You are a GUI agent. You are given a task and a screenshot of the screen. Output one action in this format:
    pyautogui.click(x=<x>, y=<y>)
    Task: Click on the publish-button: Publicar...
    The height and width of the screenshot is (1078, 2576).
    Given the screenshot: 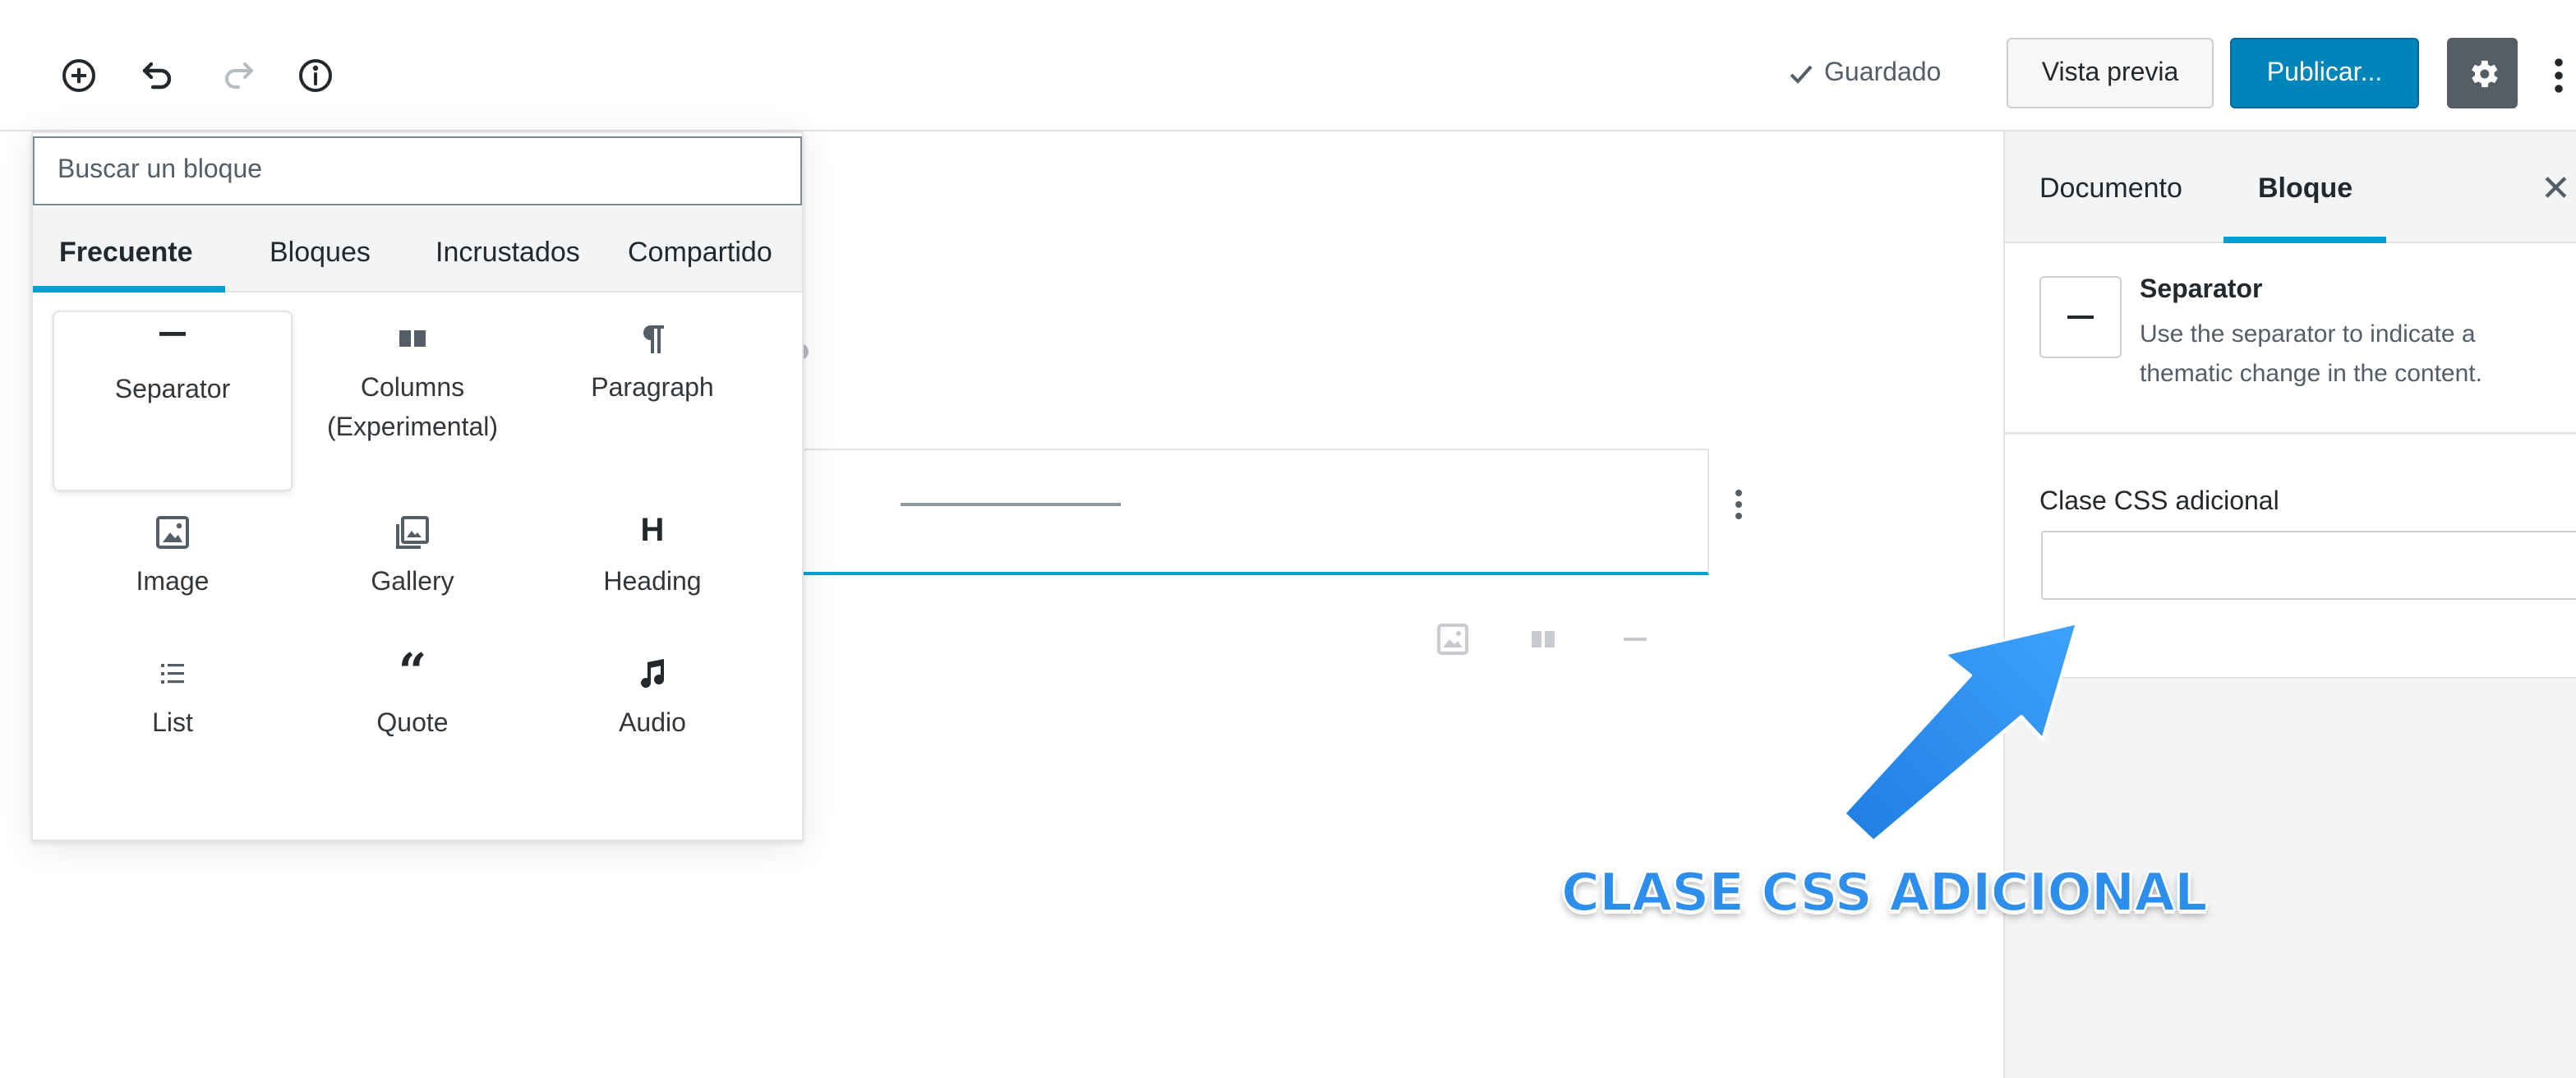 What is the action you would take?
    pyautogui.click(x=2324, y=73)
    